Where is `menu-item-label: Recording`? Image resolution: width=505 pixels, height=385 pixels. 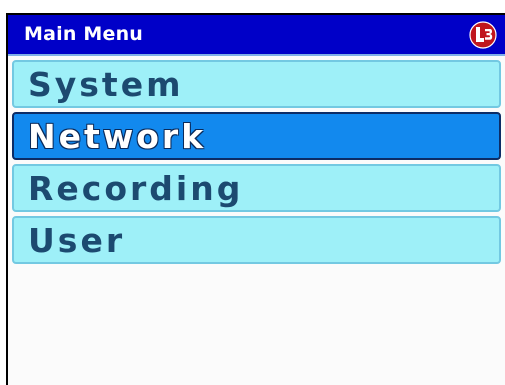
menu-item-label: Recording is located at coordinates (136, 188).